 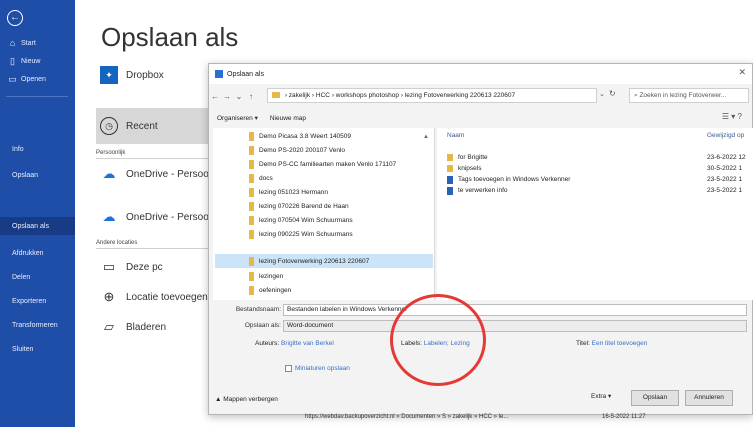 What do you see at coordinates (132, 75) in the screenshot?
I see `location-dropbox: ✦ Dropbox` at bounding box center [132, 75].